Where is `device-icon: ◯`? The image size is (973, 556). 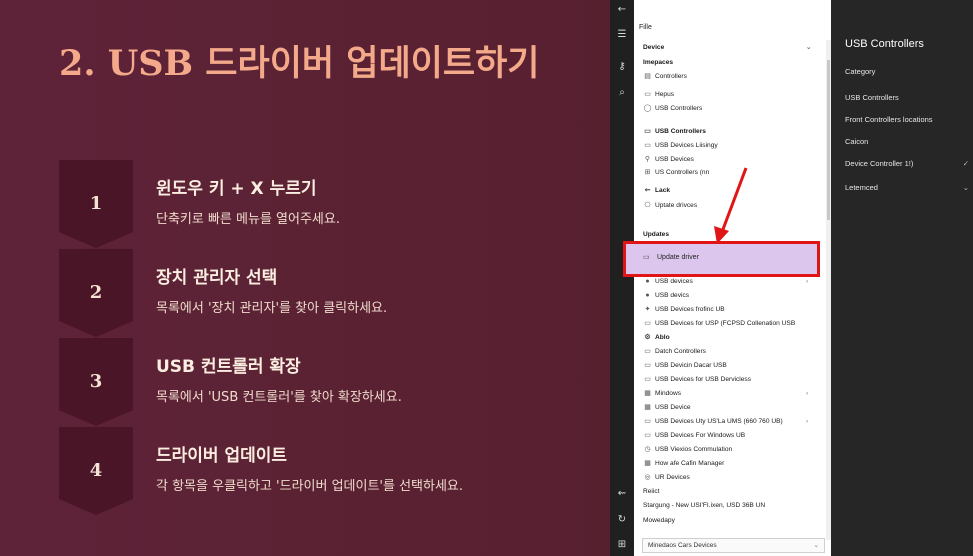 device-icon: ◯ is located at coordinates (647, 108).